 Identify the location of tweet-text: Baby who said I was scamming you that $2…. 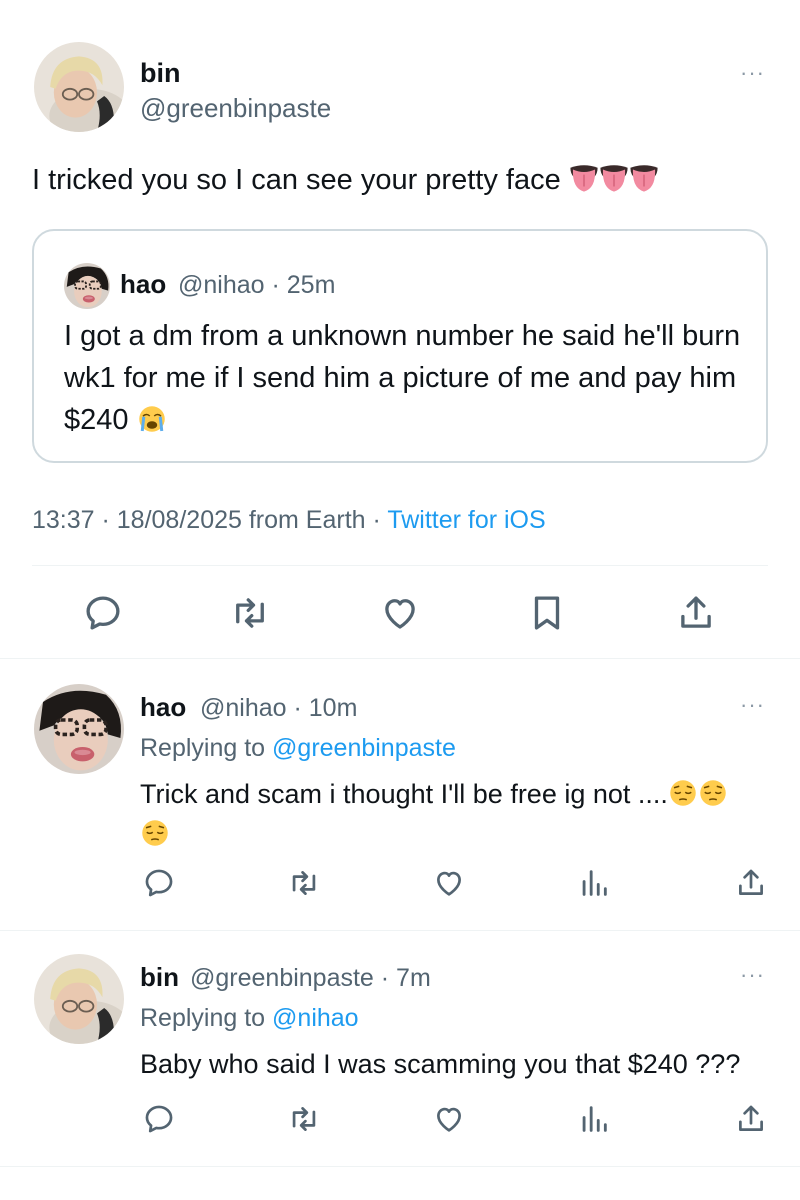
(440, 1064).